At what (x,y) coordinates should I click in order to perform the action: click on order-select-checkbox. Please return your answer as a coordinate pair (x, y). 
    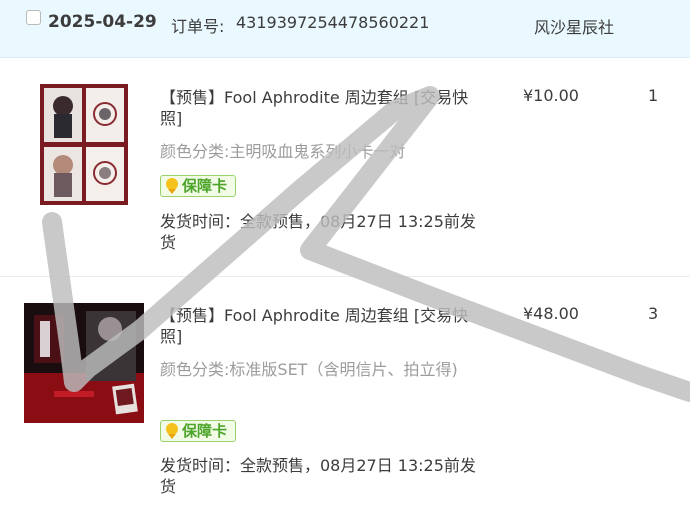
    Looking at the image, I should click on (33, 17).